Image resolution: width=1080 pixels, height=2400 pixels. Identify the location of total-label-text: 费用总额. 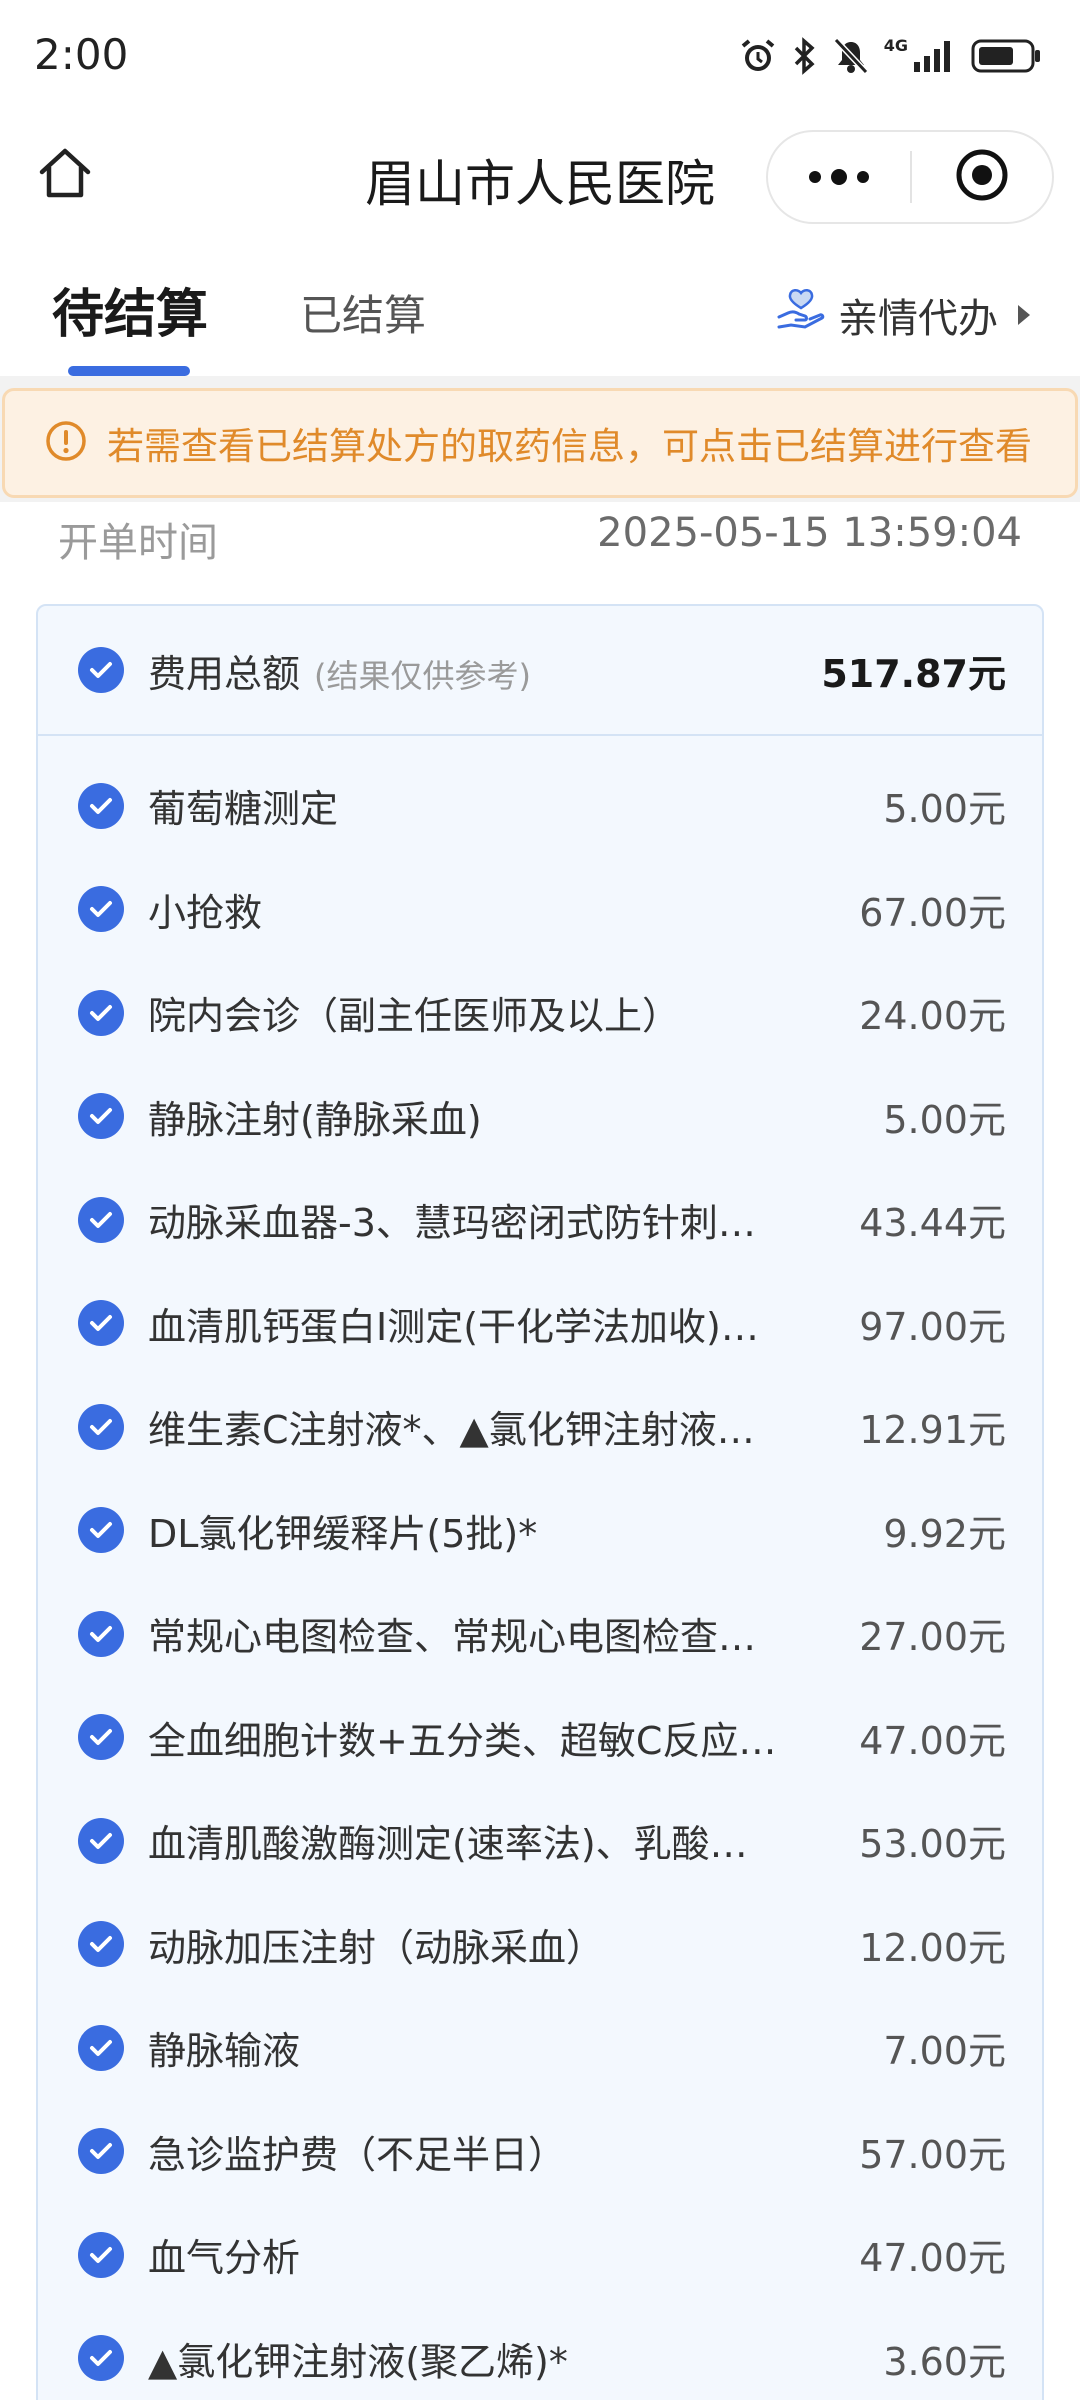
(224, 673).